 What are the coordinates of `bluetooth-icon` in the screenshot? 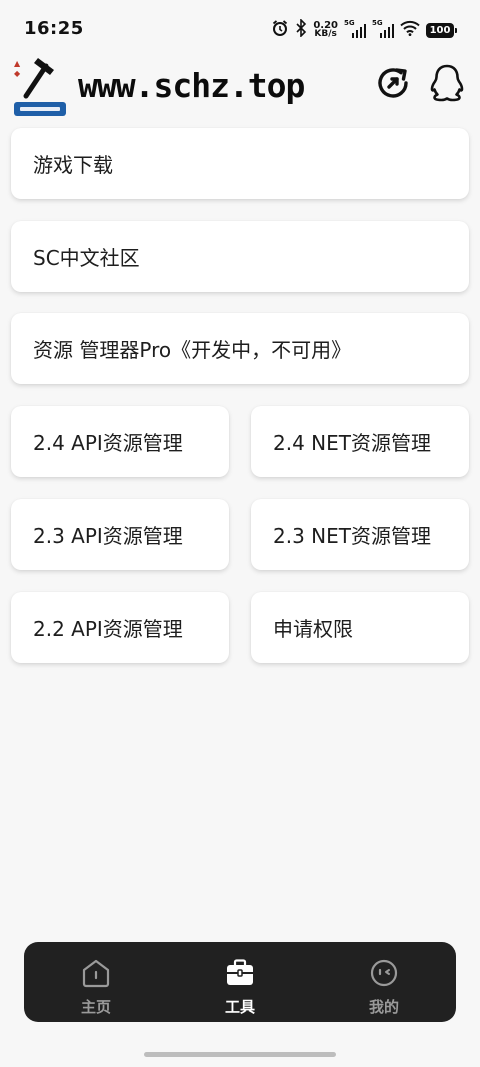 It's located at (301, 29).